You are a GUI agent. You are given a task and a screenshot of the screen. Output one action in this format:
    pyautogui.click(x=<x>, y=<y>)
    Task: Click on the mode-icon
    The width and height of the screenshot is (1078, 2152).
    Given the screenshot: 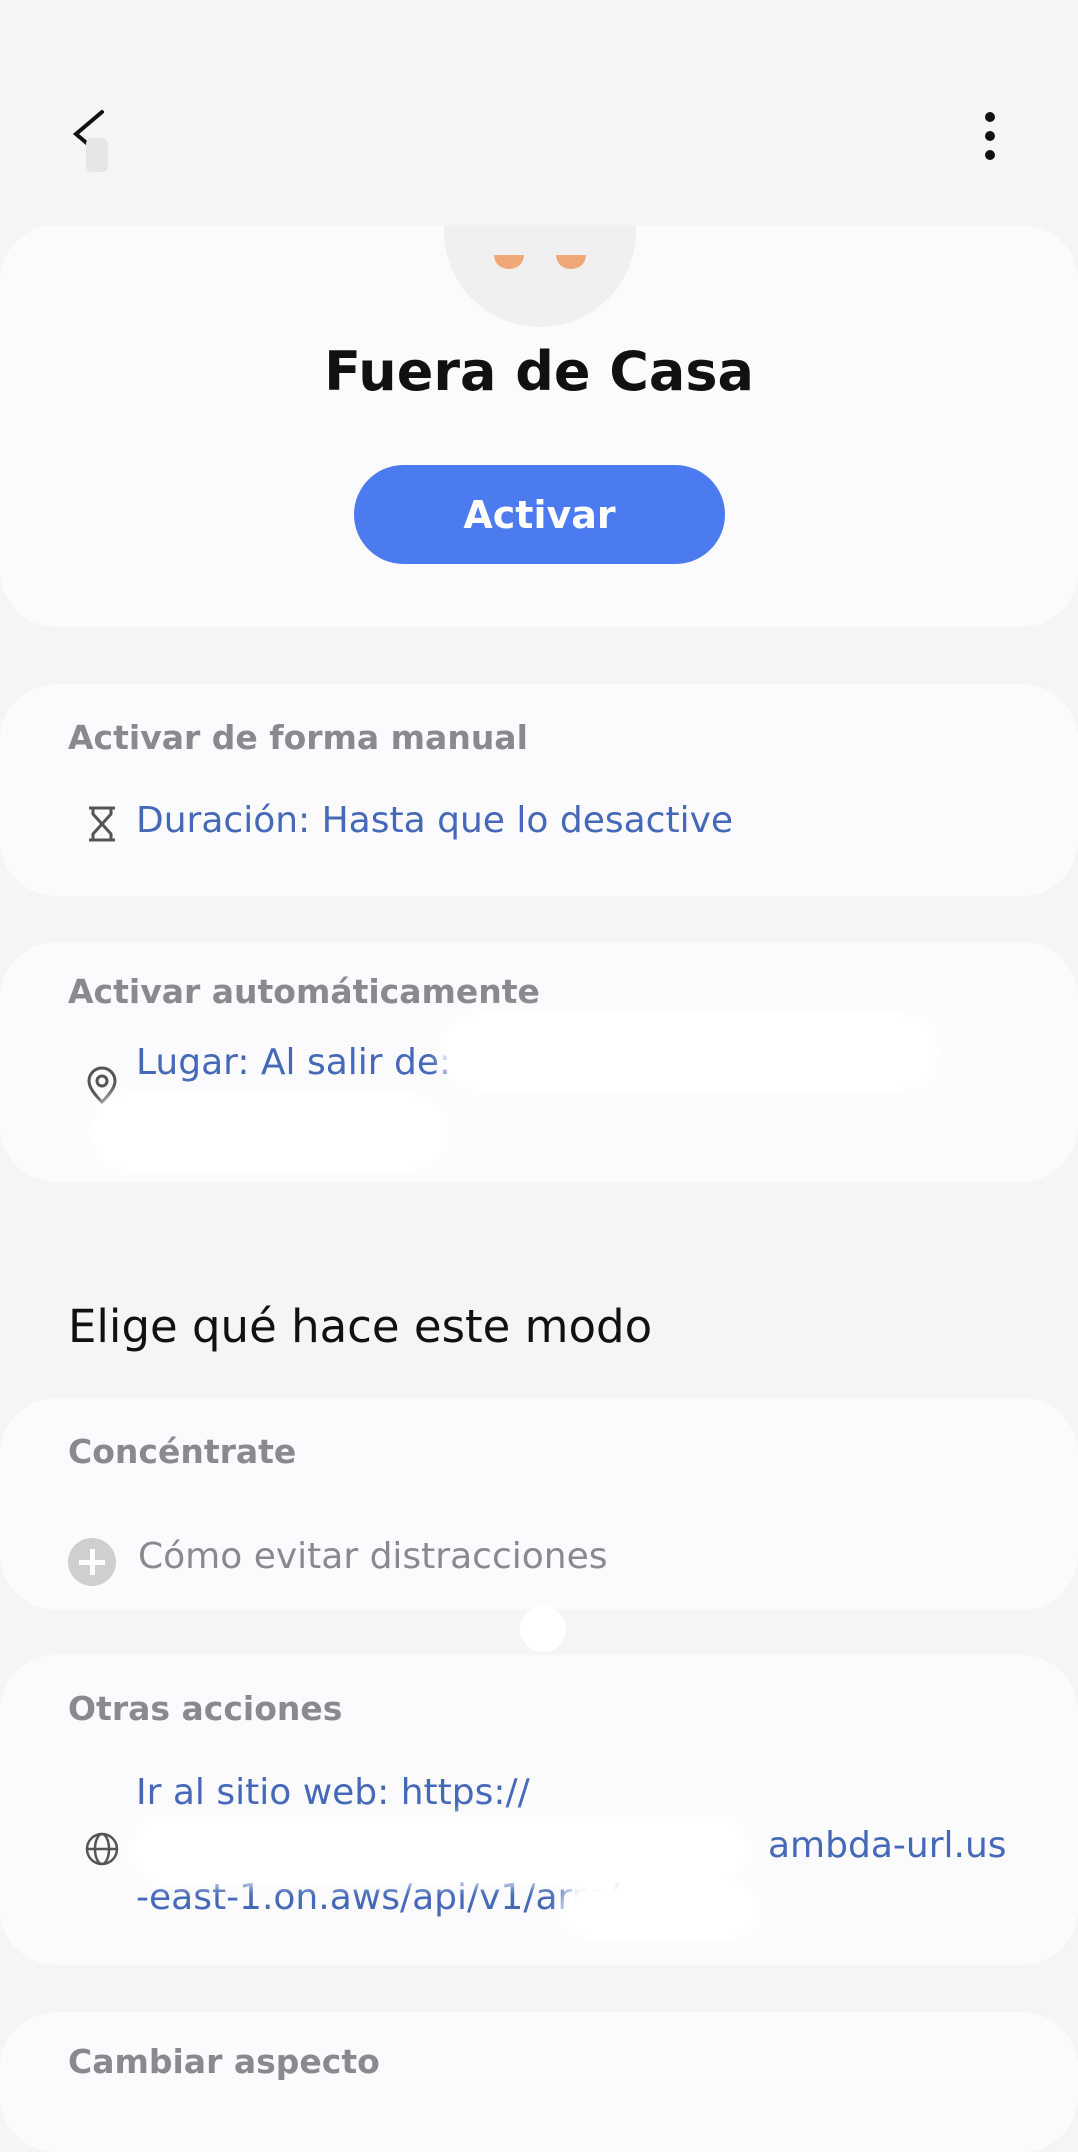 What is the action you would take?
    pyautogui.click(x=540, y=276)
    